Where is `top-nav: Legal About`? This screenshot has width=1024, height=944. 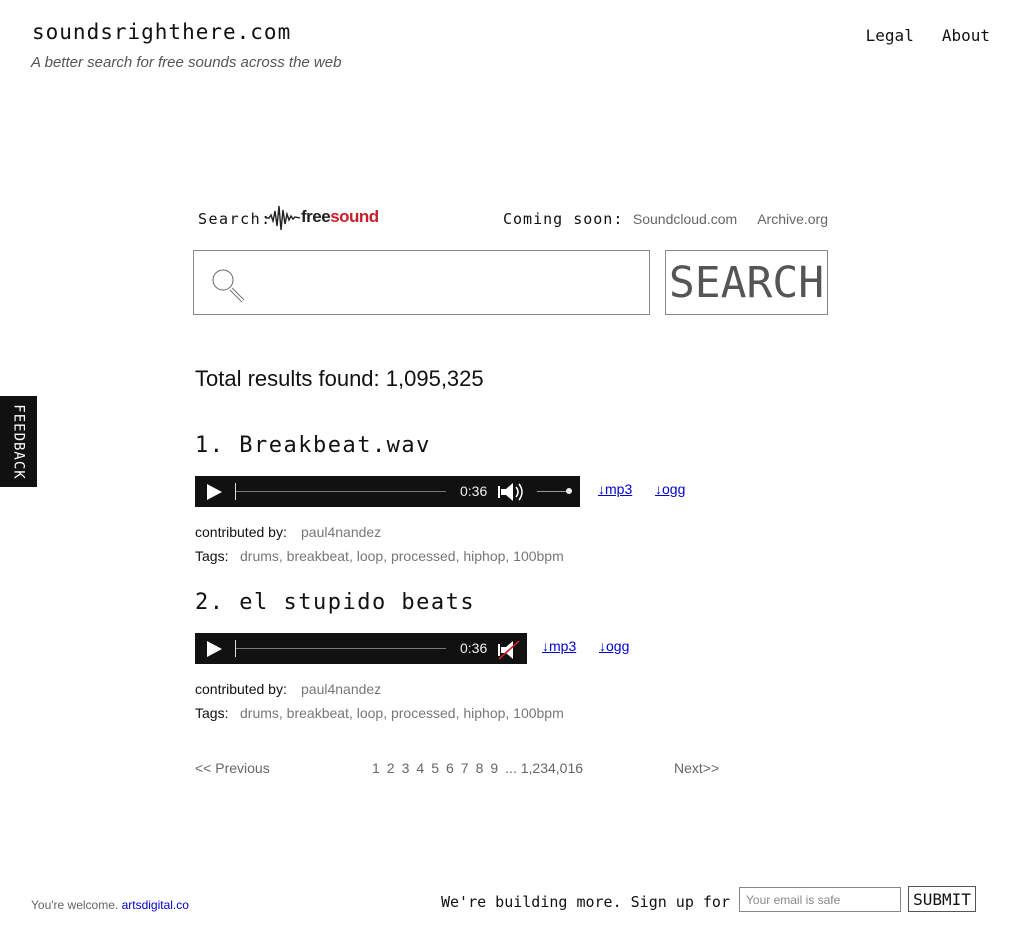 top-nav: Legal About is located at coordinates (928, 35).